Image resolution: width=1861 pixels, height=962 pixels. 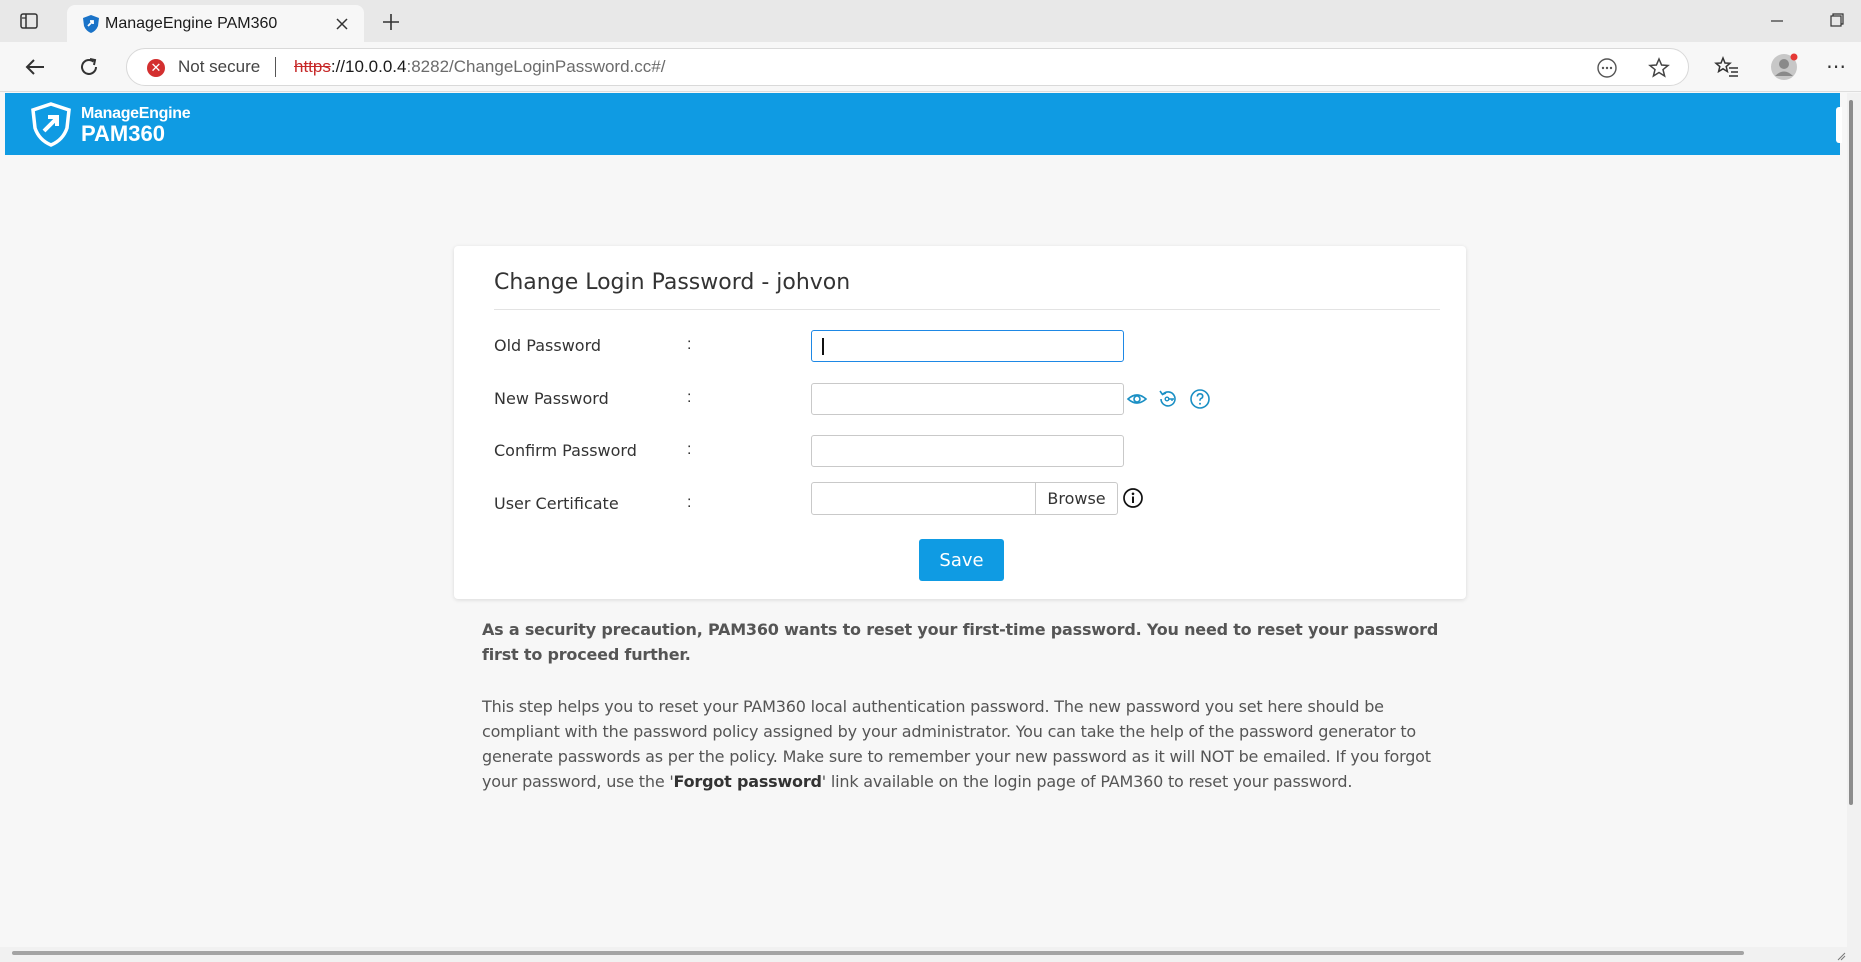 What do you see at coordinates (89, 67) in the screenshot?
I see `reload-icon` at bounding box center [89, 67].